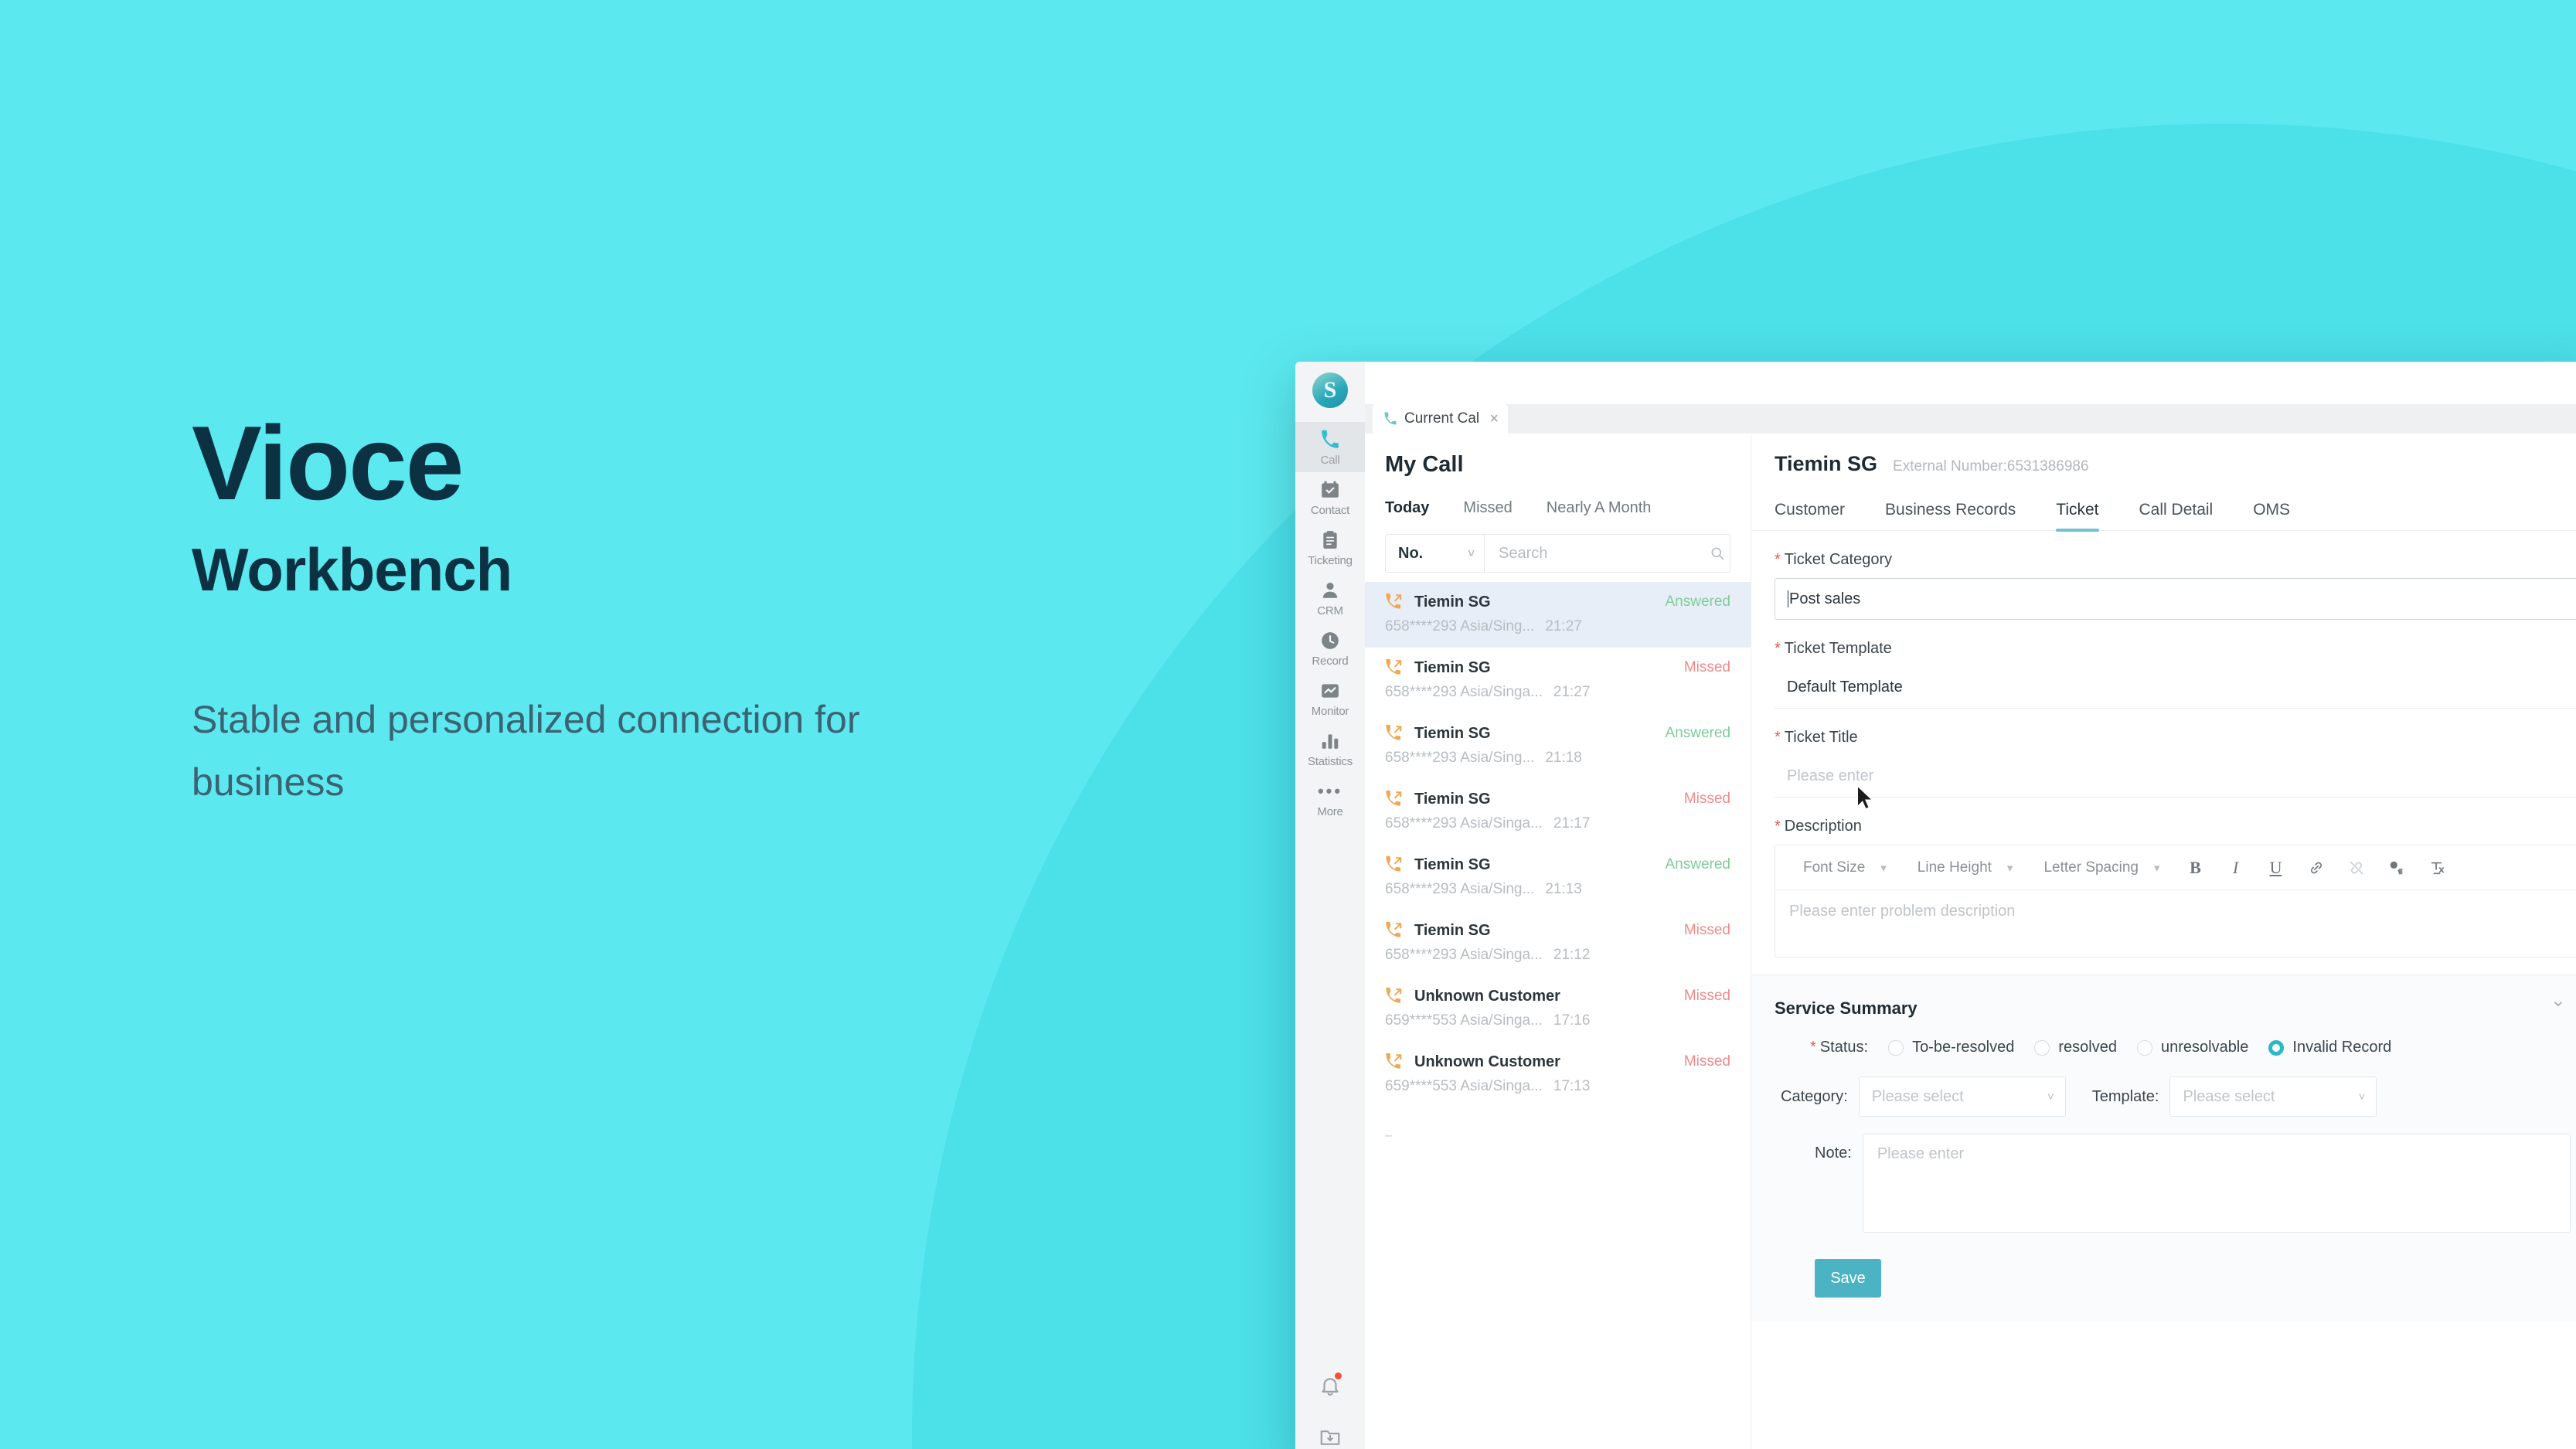 The image size is (2576, 1449). I want to click on line-height-label: Line Height, so click(1954, 868).